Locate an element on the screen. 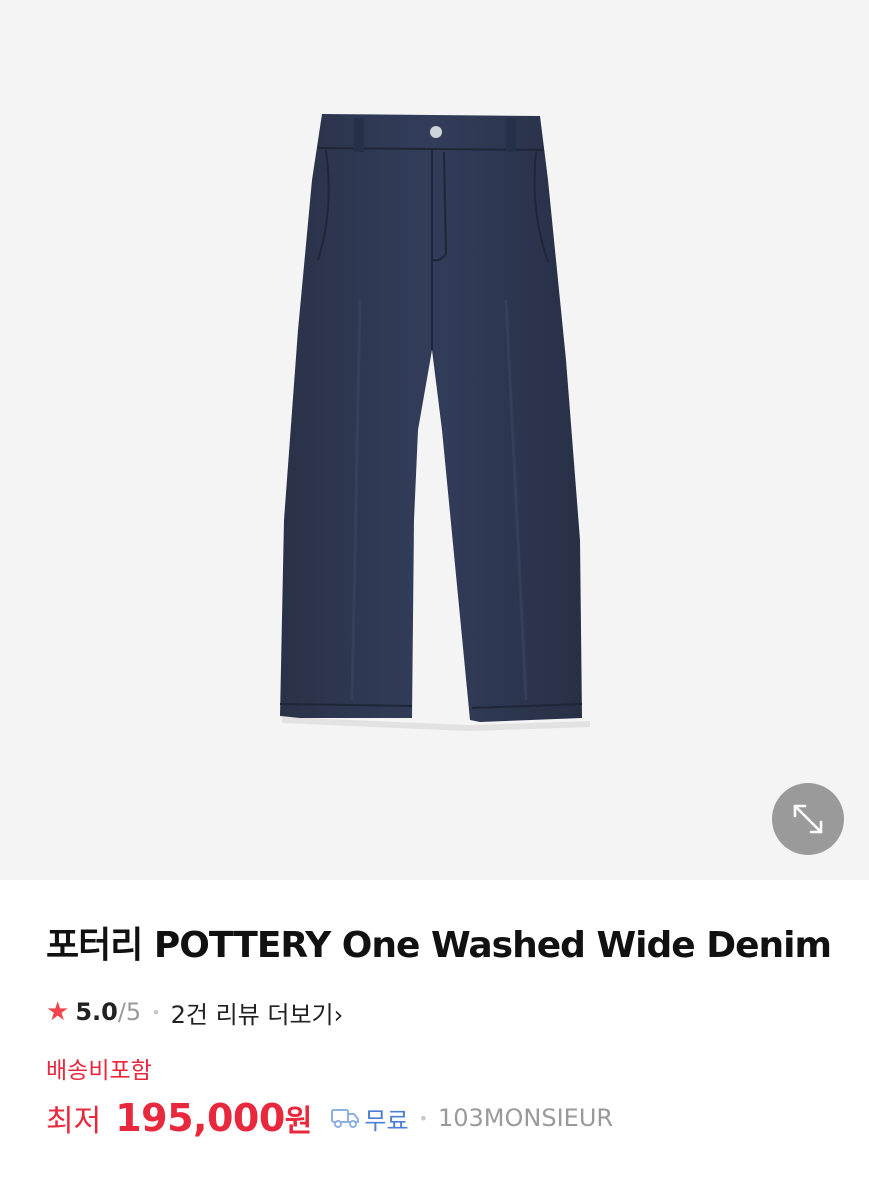 This screenshot has height=1200, width=869. shipping-included-label: 배송비포함 is located at coordinates (99, 1071).